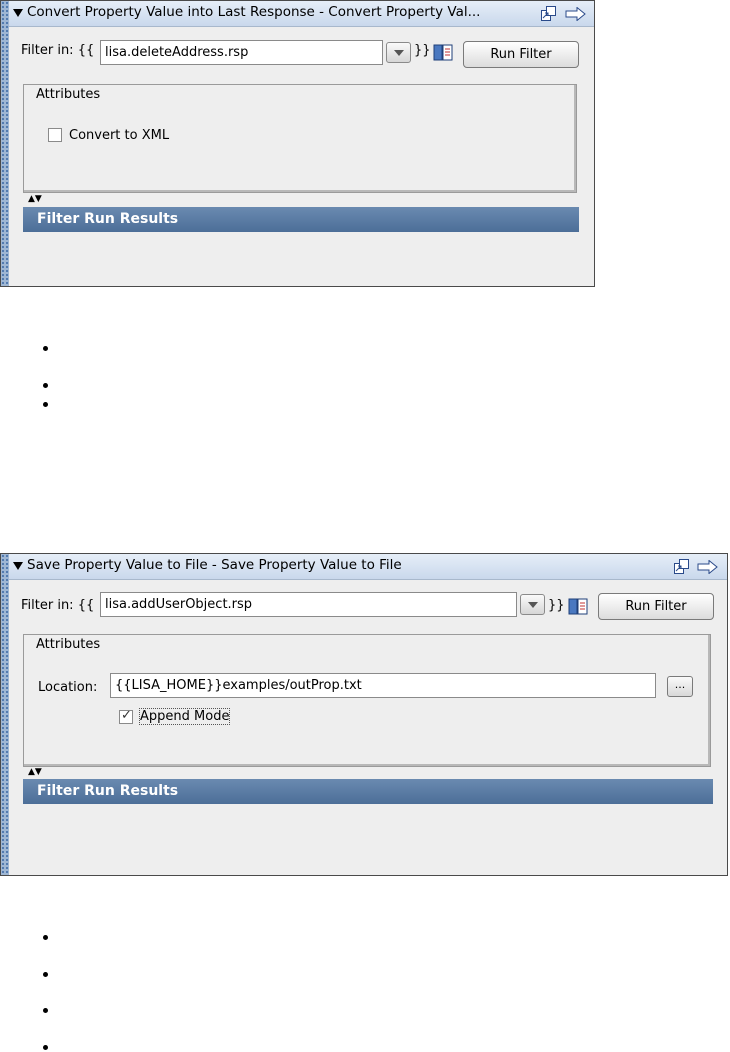  I want to click on append-mode-checkbox, so click(126, 716).